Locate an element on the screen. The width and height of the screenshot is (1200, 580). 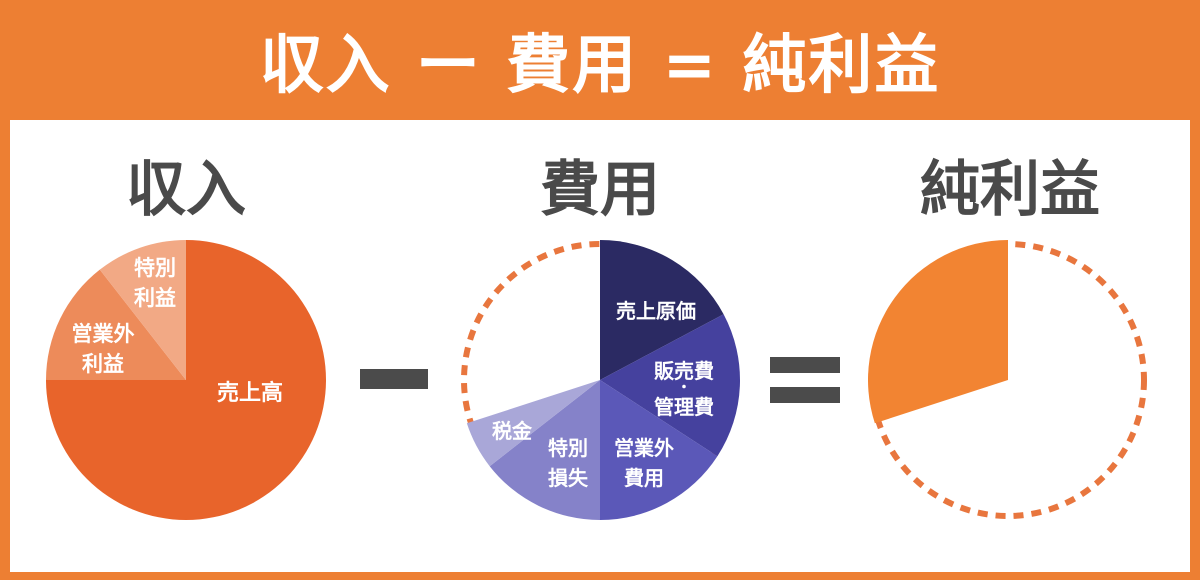
income-special-label-line2: 利益 is located at coordinates (155, 298).